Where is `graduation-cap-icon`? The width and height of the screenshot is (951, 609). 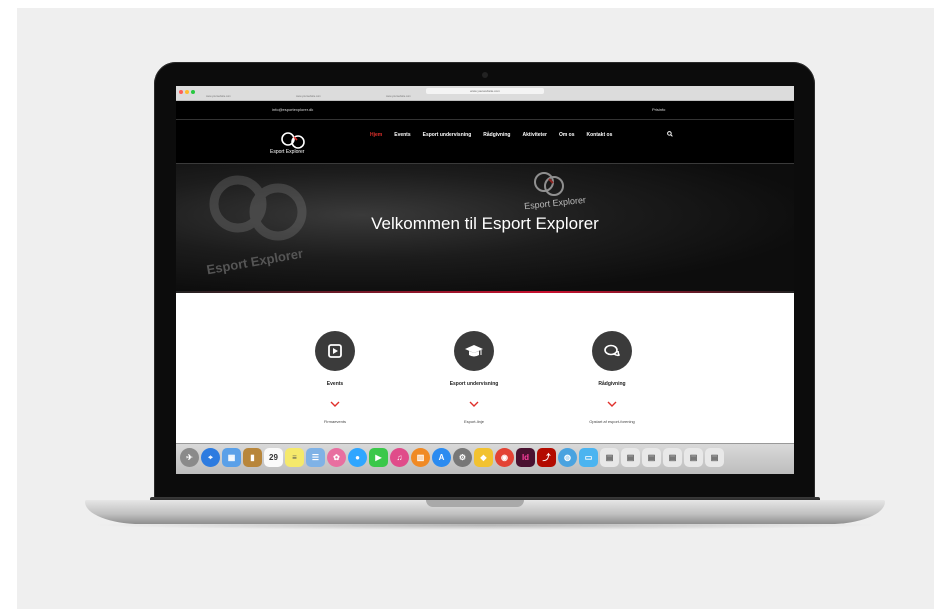 graduation-cap-icon is located at coordinates (474, 351).